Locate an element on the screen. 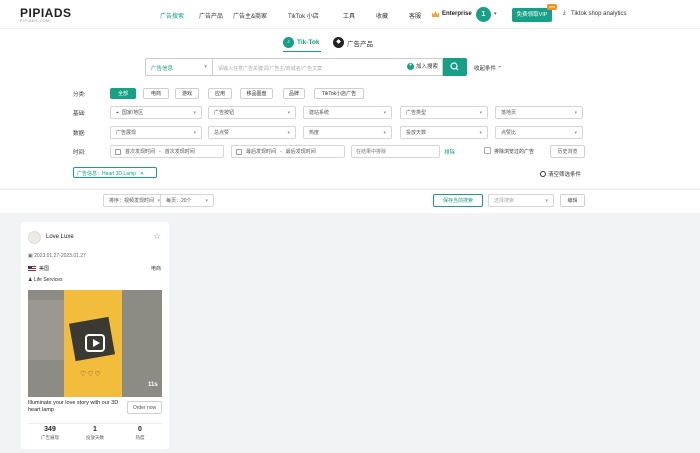 The height and width of the screenshot is (453, 700). last-seen-start: 最后发现时间 is located at coordinates (261, 152).